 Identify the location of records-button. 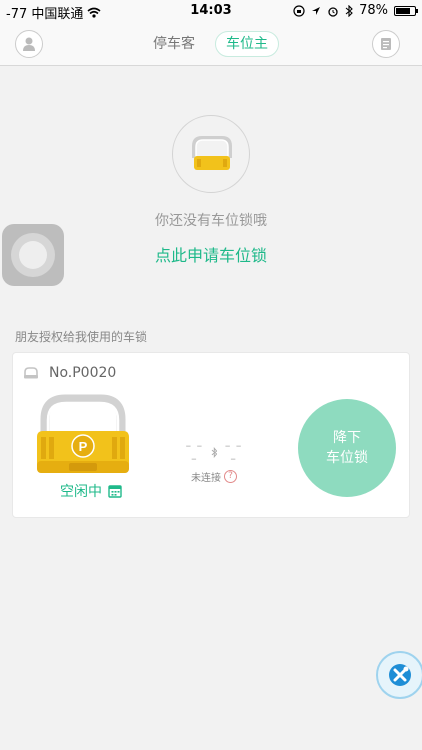
(386, 44).